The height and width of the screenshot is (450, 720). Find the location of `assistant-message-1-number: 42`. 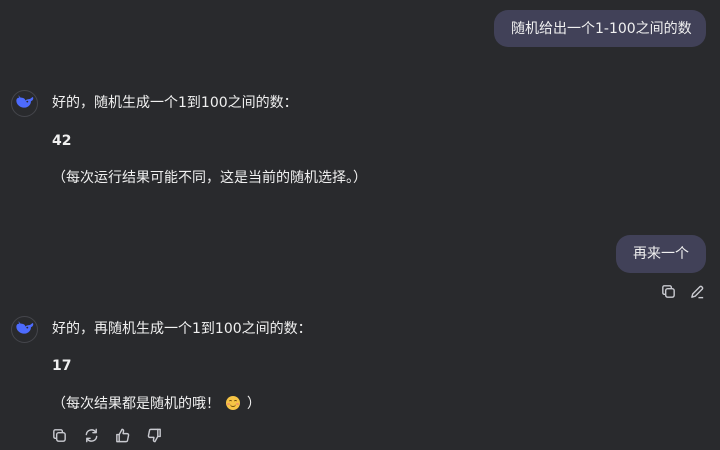

assistant-message-1-number: 42 is located at coordinates (62, 141).